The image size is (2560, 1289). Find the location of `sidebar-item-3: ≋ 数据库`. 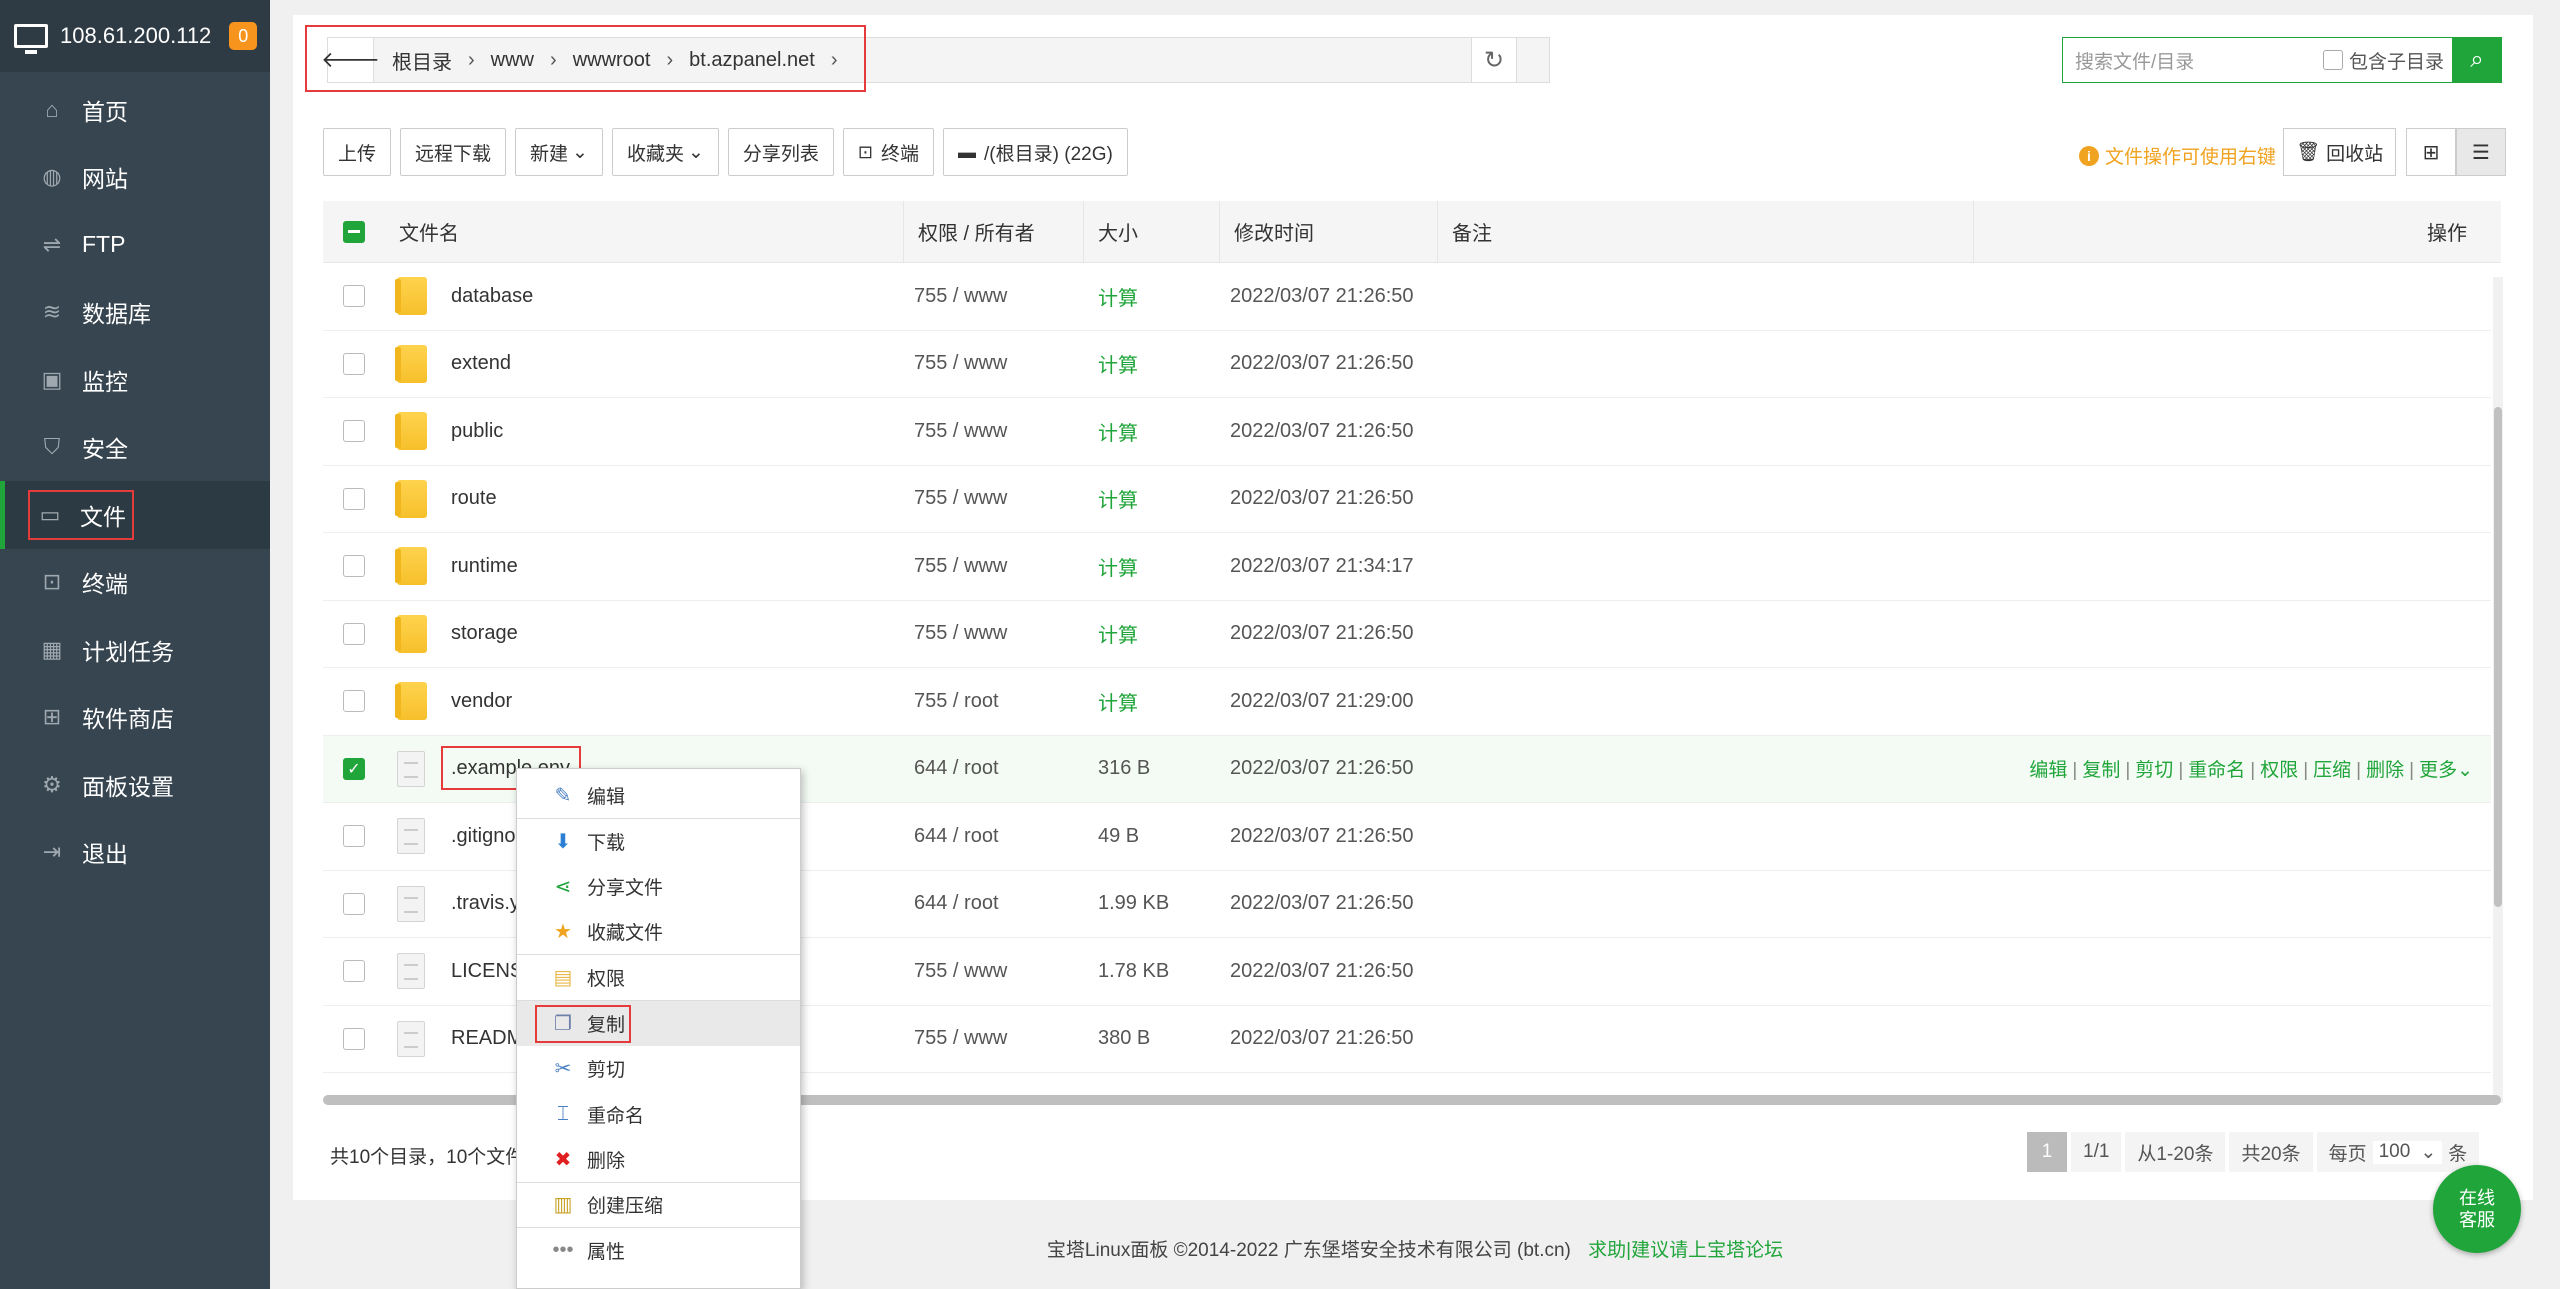

sidebar-item-3: ≋ 数据库 is located at coordinates (135, 313).